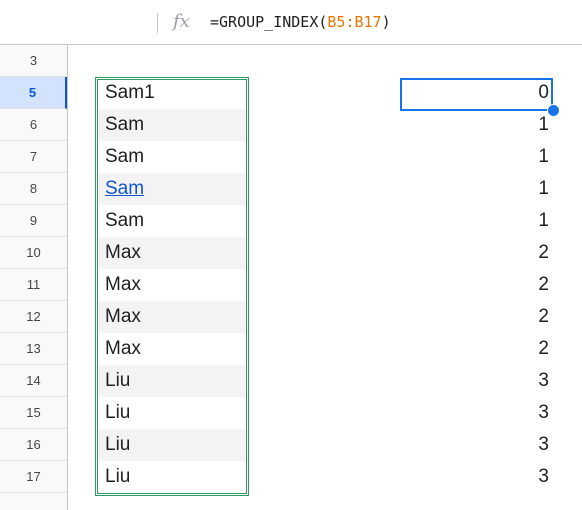 The height and width of the screenshot is (510, 582). I want to click on row-header: 11, so click(33, 285).